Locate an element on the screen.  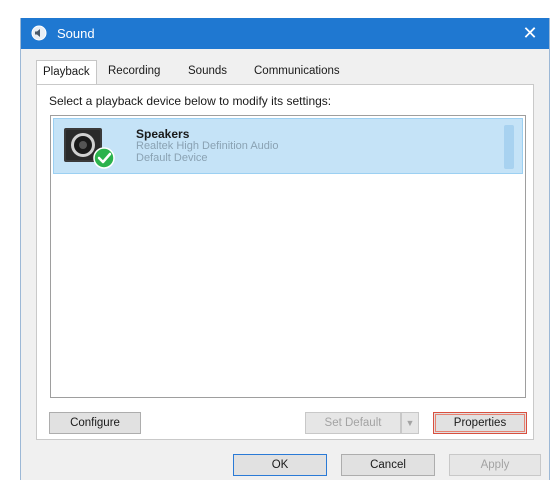
title-bar: Sound ✕ is located at coordinates (285, 33).